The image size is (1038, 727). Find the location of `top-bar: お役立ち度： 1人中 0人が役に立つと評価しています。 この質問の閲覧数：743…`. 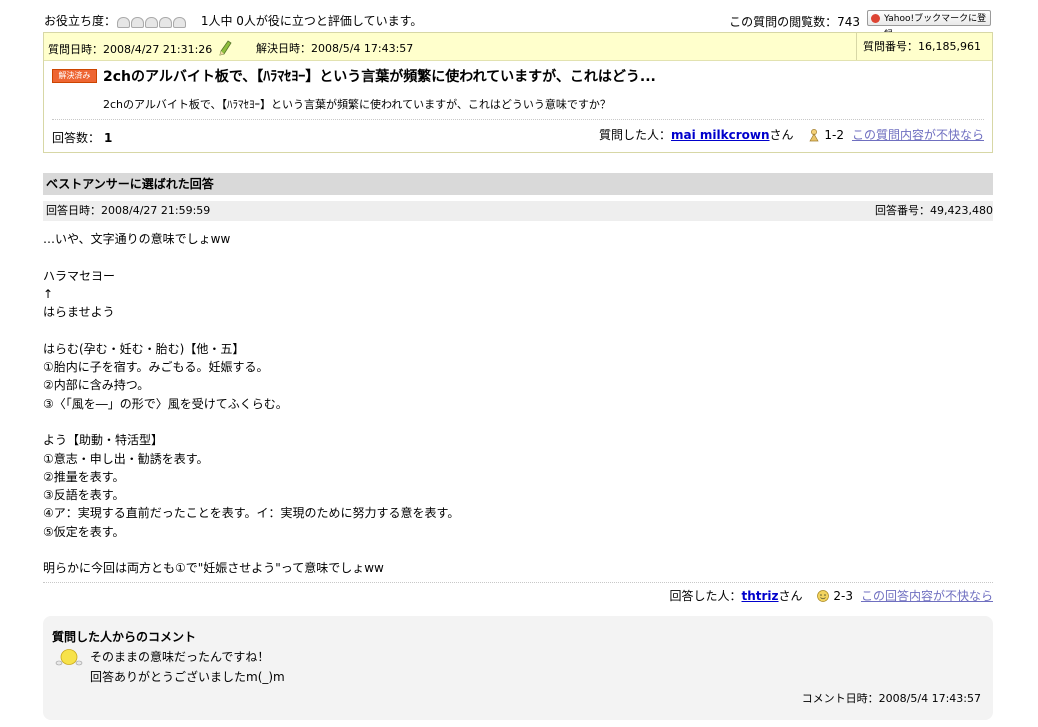

top-bar: お役立ち度： 1人中 0人が役に立つと評価しています。 この質問の閲覧数：743… is located at coordinates (519, 24).